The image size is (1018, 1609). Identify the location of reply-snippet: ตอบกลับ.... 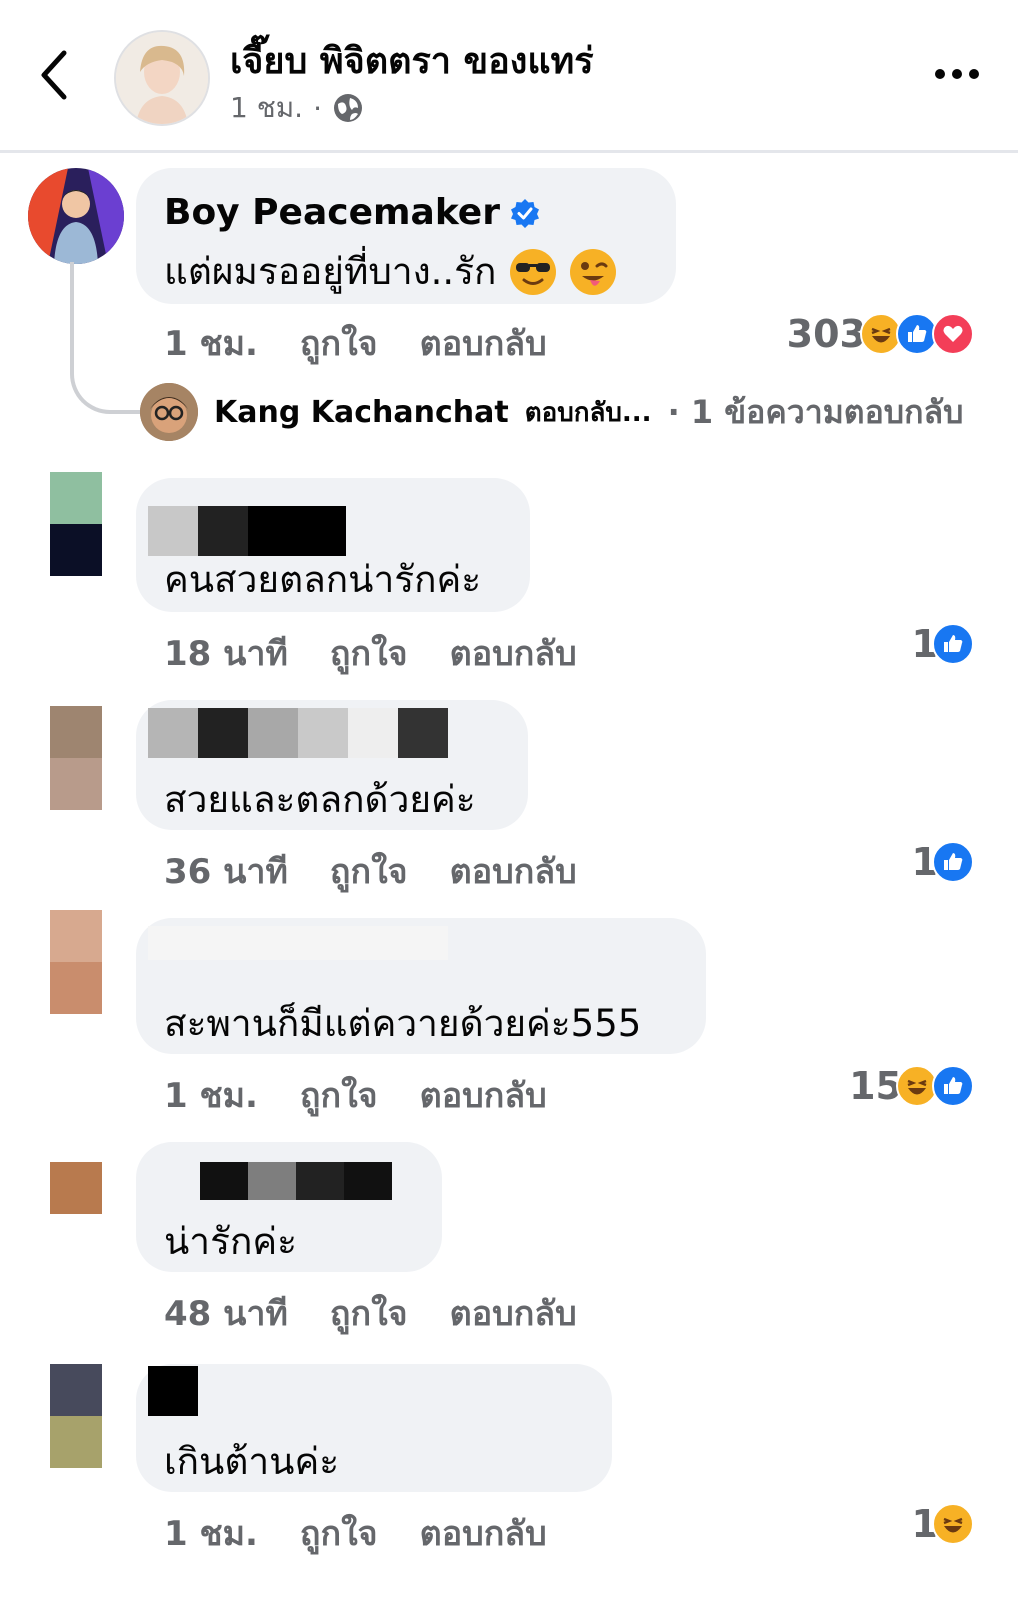
(588, 412).